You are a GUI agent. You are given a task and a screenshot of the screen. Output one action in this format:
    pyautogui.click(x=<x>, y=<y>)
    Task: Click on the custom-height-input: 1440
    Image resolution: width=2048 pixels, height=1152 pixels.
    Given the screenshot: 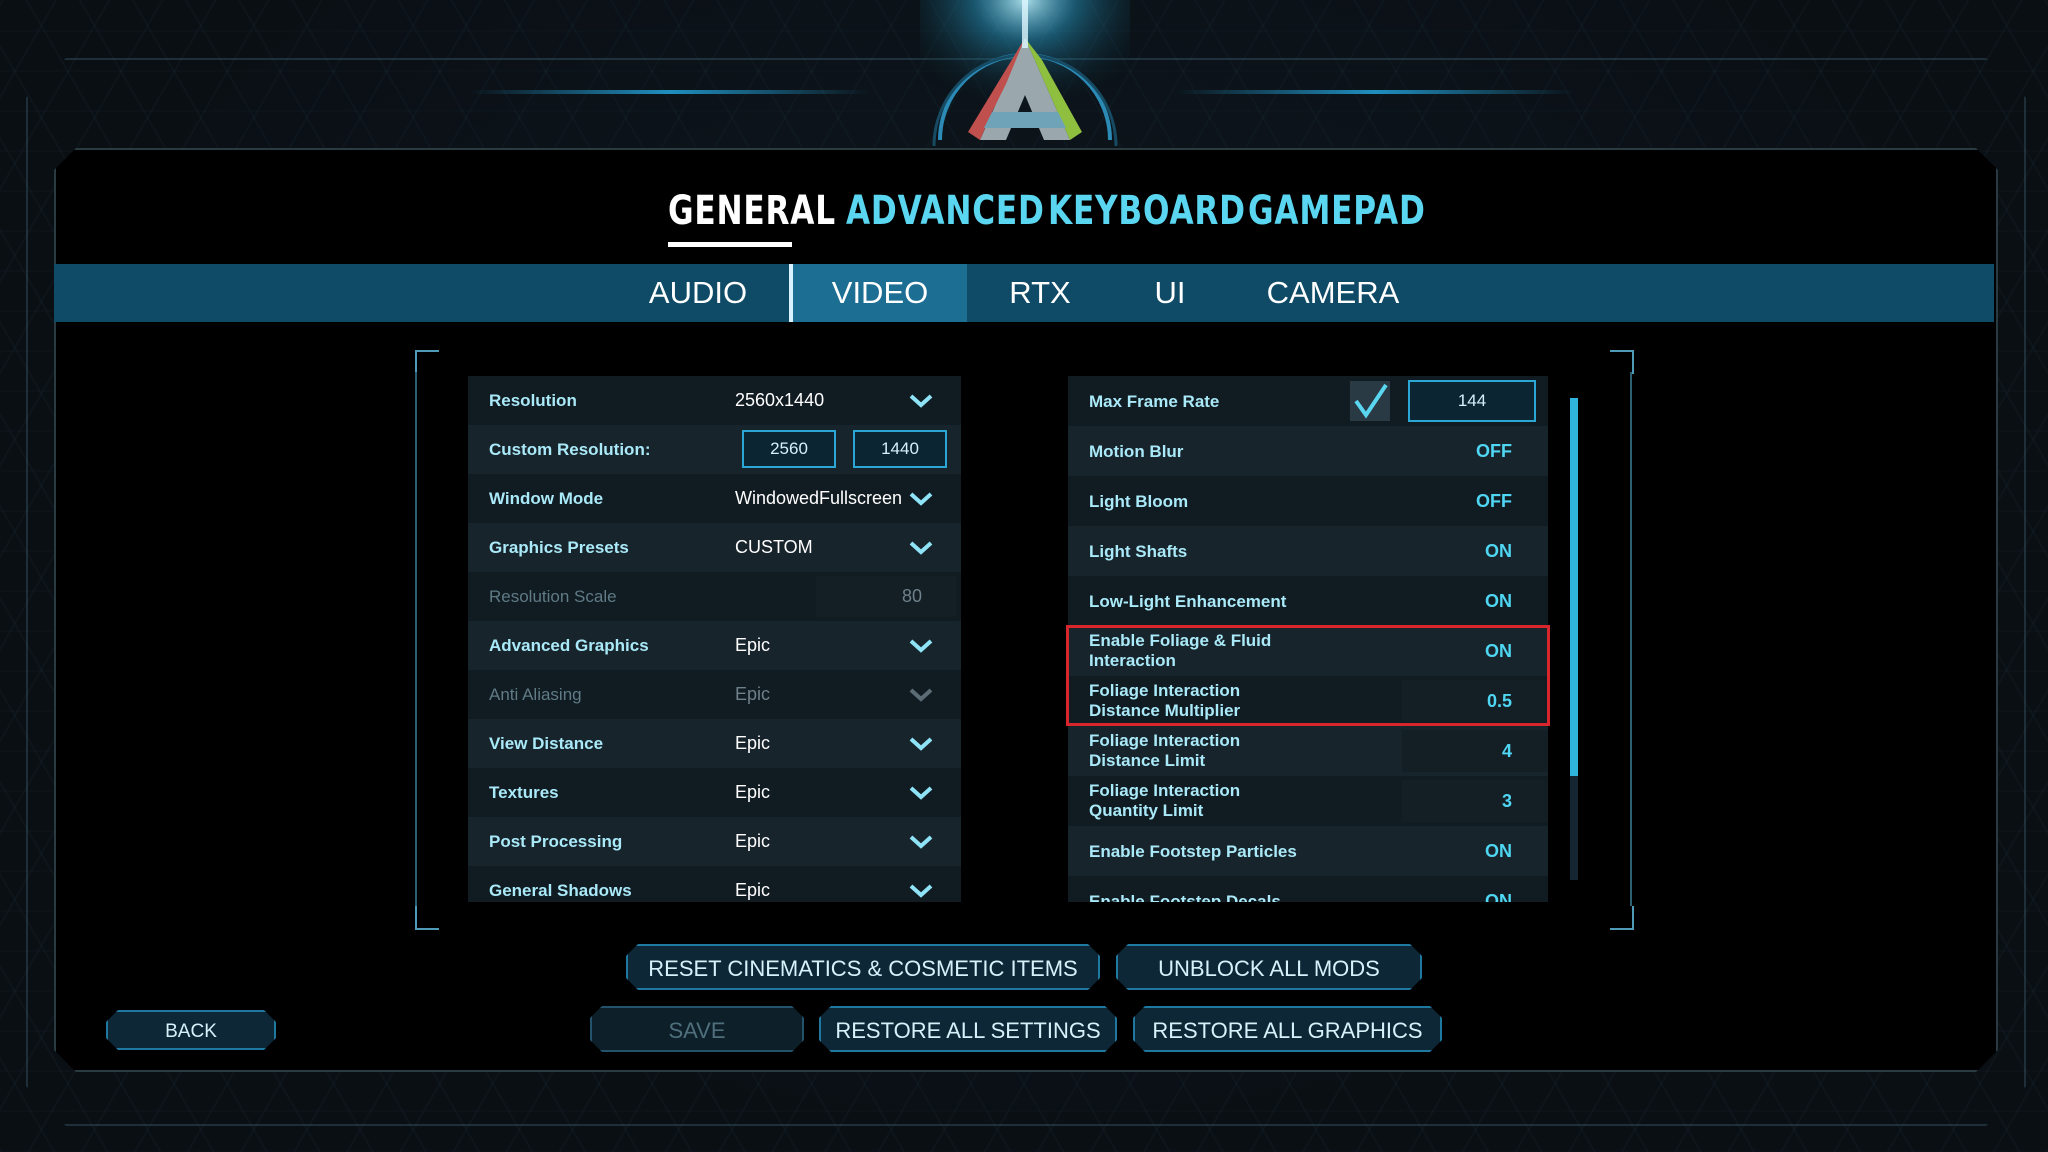 What is the action you would take?
    pyautogui.click(x=900, y=449)
    